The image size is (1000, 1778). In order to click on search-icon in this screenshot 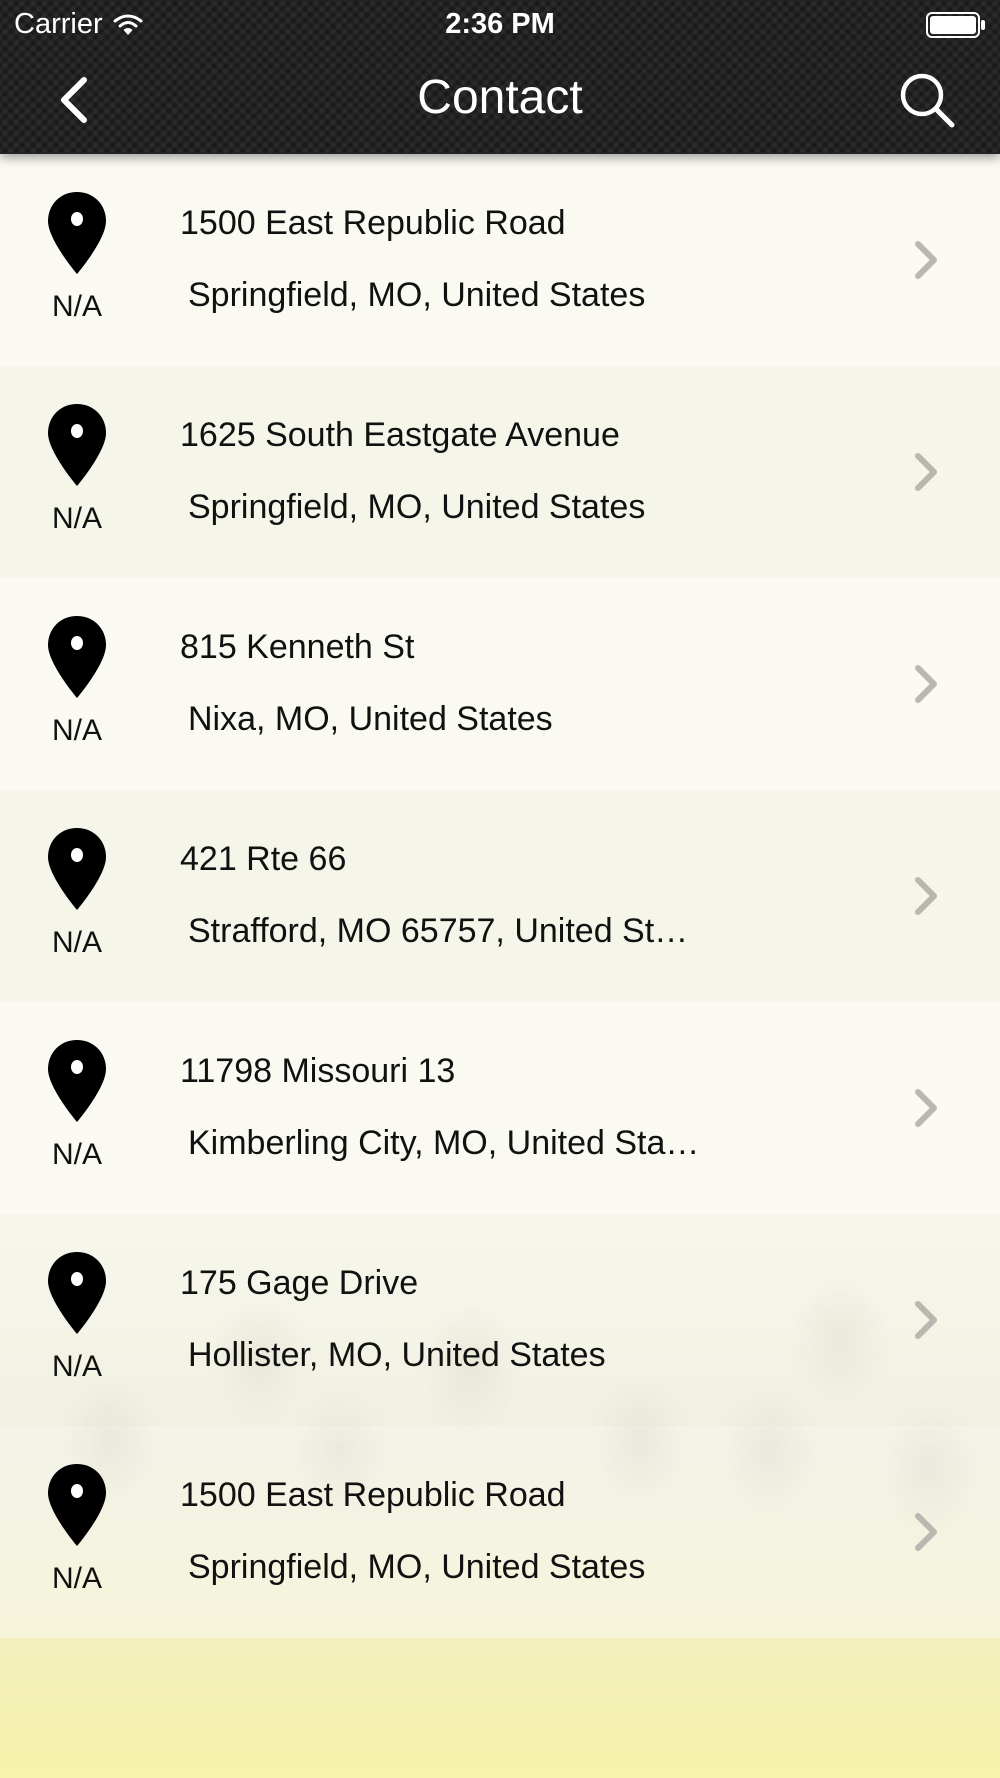, I will do `click(927, 100)`.